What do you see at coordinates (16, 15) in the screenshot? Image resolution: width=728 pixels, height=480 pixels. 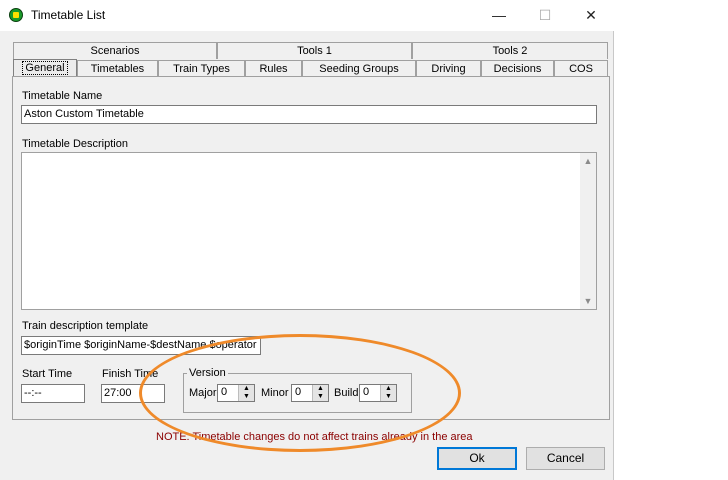 I see `app-icon` at bounding box center [16, 15].